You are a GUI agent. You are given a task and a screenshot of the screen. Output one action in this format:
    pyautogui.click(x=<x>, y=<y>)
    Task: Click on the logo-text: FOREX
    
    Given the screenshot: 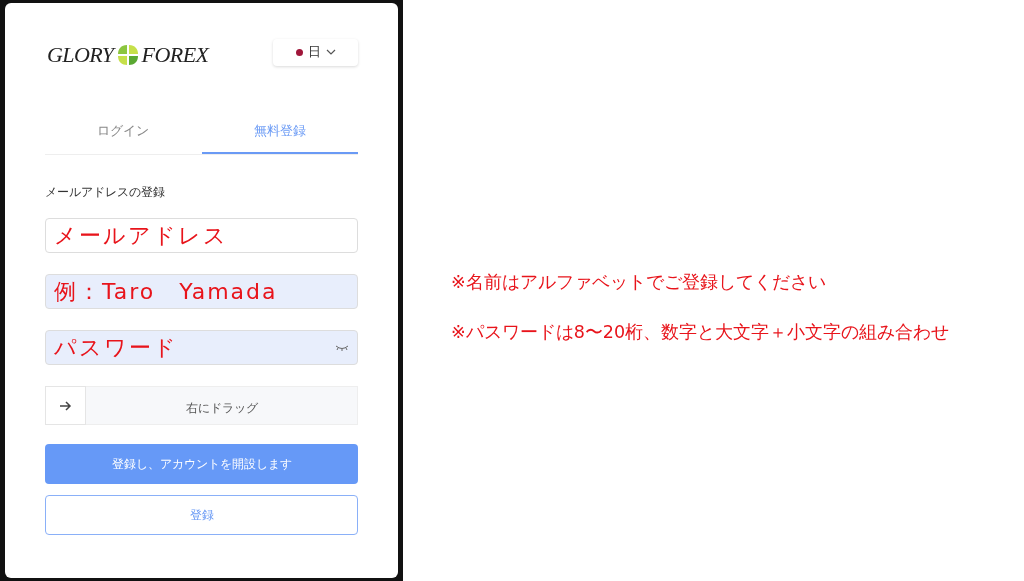 What is the action you would take?
    pyautogui.click(x=175, y=55)
    